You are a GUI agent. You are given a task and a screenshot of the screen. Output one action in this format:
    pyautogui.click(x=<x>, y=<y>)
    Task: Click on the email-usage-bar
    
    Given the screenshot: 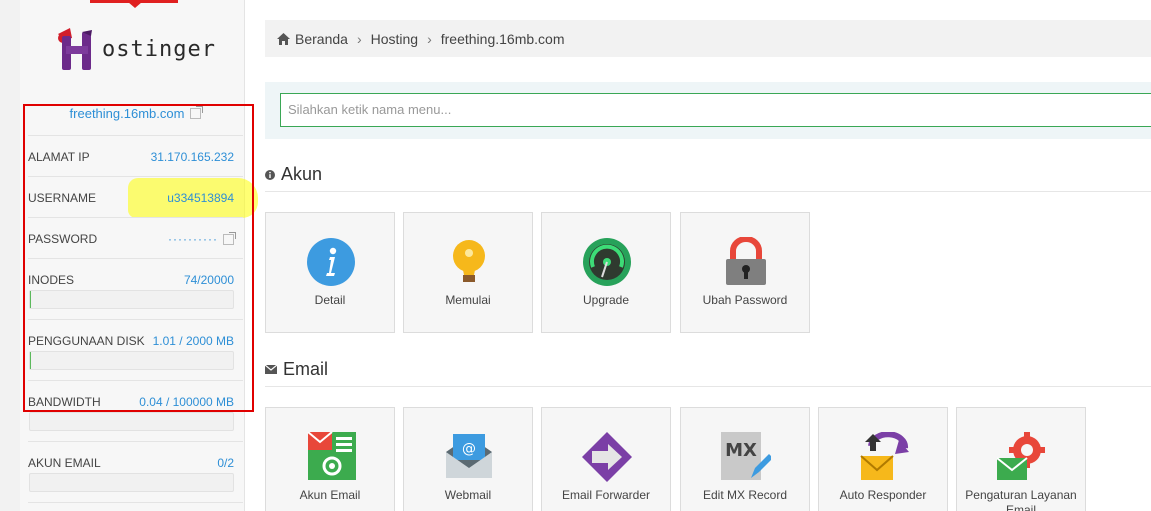 What is the action you would take?
    pyautogui.click(x=131, y=482)
    